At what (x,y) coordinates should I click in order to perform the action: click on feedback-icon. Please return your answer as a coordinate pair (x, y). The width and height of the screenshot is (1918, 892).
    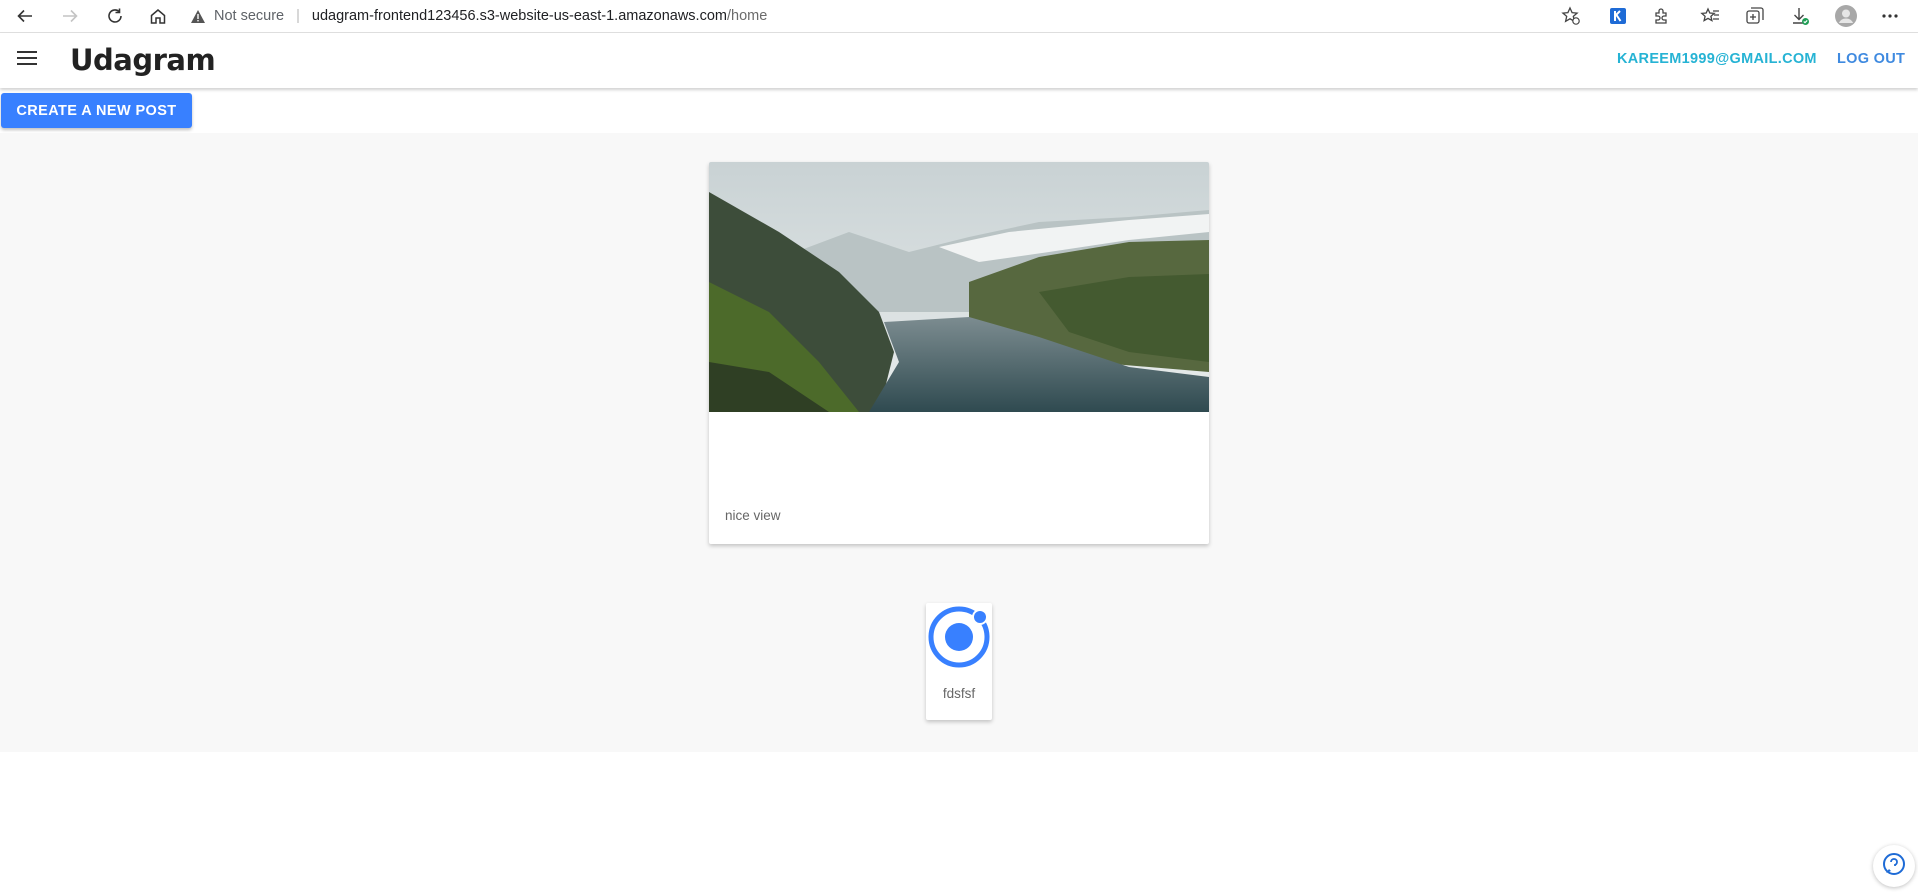
    Looking at the image, I should click on (1894, 866).